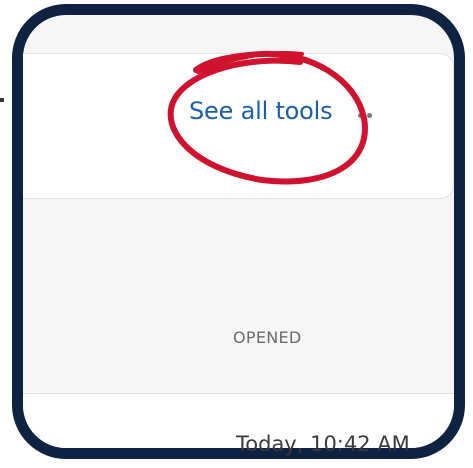 Image resolution: width=473 pixels, height=468 pixels. I want to click on edge-mark, so click(2, 100).